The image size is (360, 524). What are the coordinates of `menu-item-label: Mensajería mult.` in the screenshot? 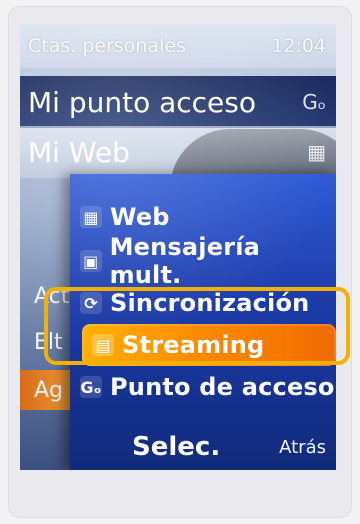 It's located at (185, 261).